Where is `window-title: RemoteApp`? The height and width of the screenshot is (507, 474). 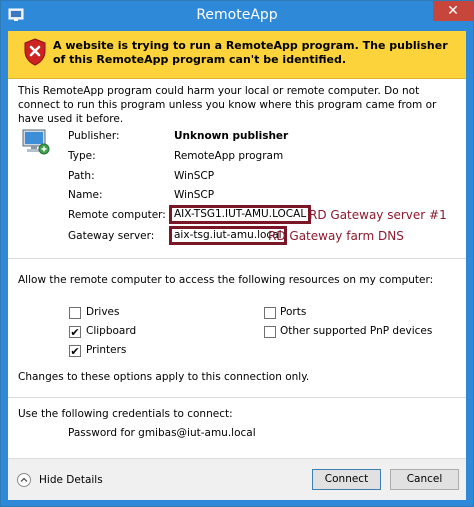
window-title: RemoteApp is located at coordinates (237, 15).